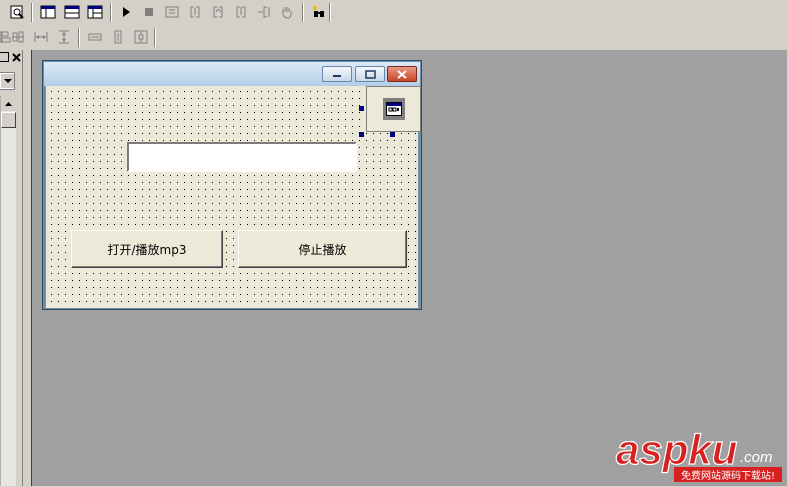  What do you see at coordinates (393, 38) in the screenshot?
I see `form-editor-toolbar` at bounding box center [393, 38].